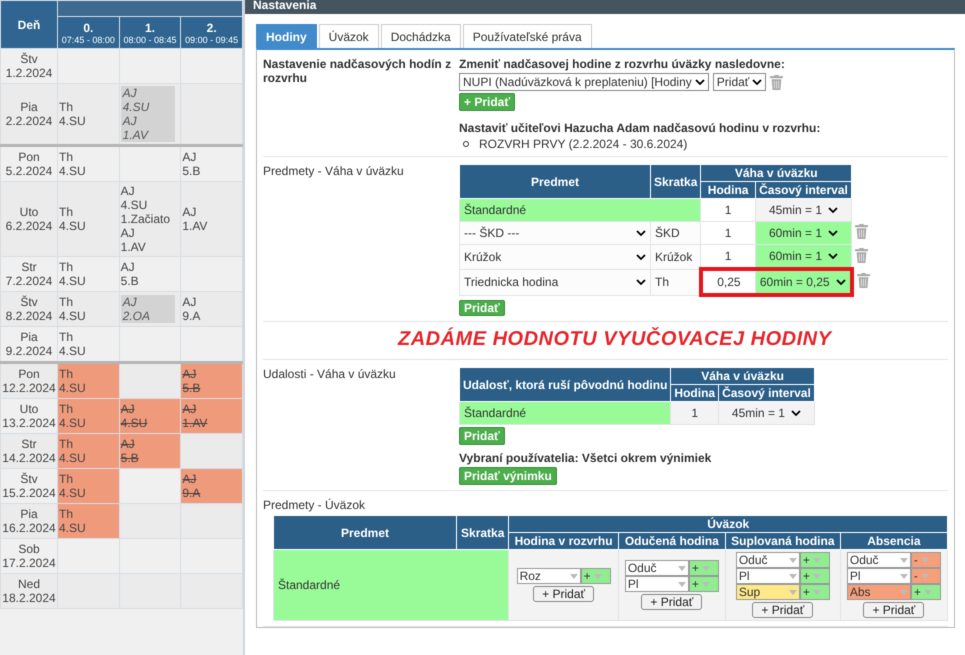  What do you see at coordinates (639, 128) in the screenshot?
I see `schedule-heading: Nastaviť učiteľovi Hazucha Adam nadčasovú hodinu v rozvrhu:` at bounding box center [639, 128].